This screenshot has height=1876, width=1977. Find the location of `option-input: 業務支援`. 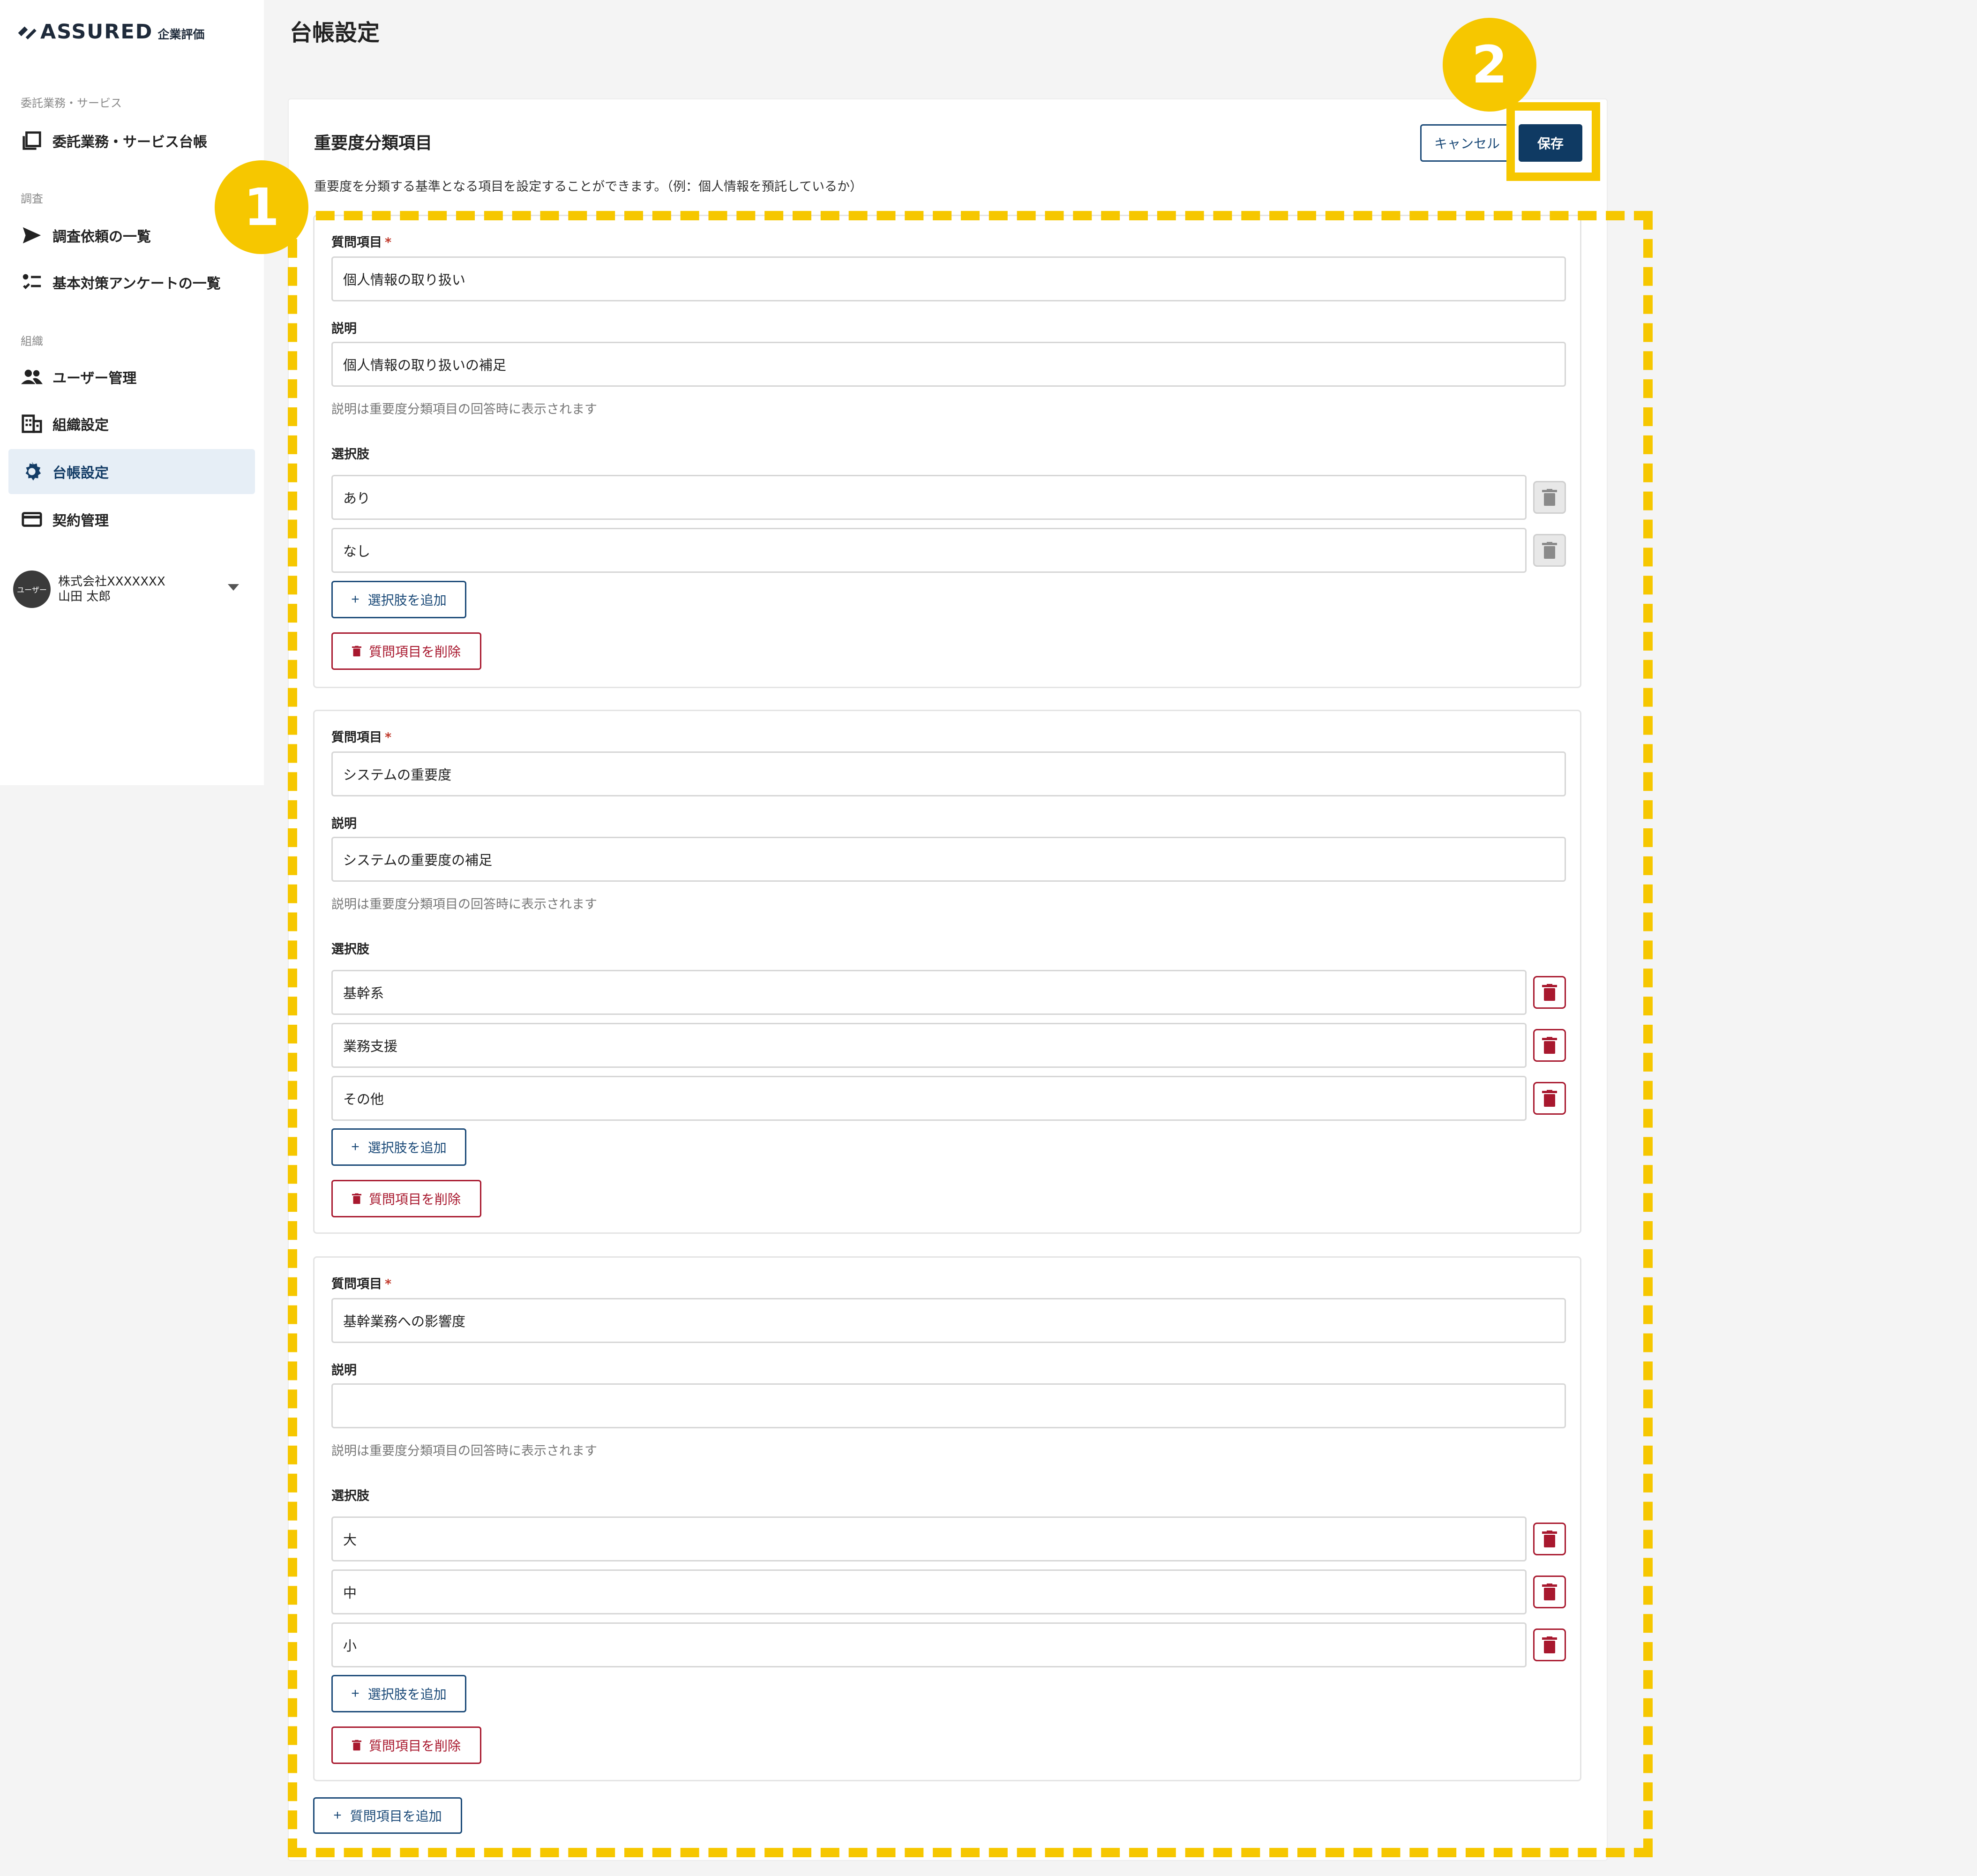

option-input: 業務支援 is located at coordinates (929, 1045).